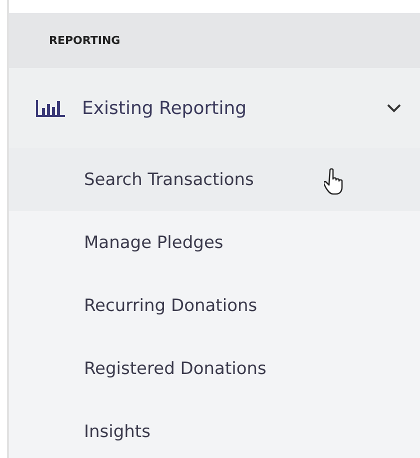 This screenshot has width=420, height=458. Describe the element at coordinates (214, 305) in the screenshot. I see `submenu-item: Recurring Donations` at that location.